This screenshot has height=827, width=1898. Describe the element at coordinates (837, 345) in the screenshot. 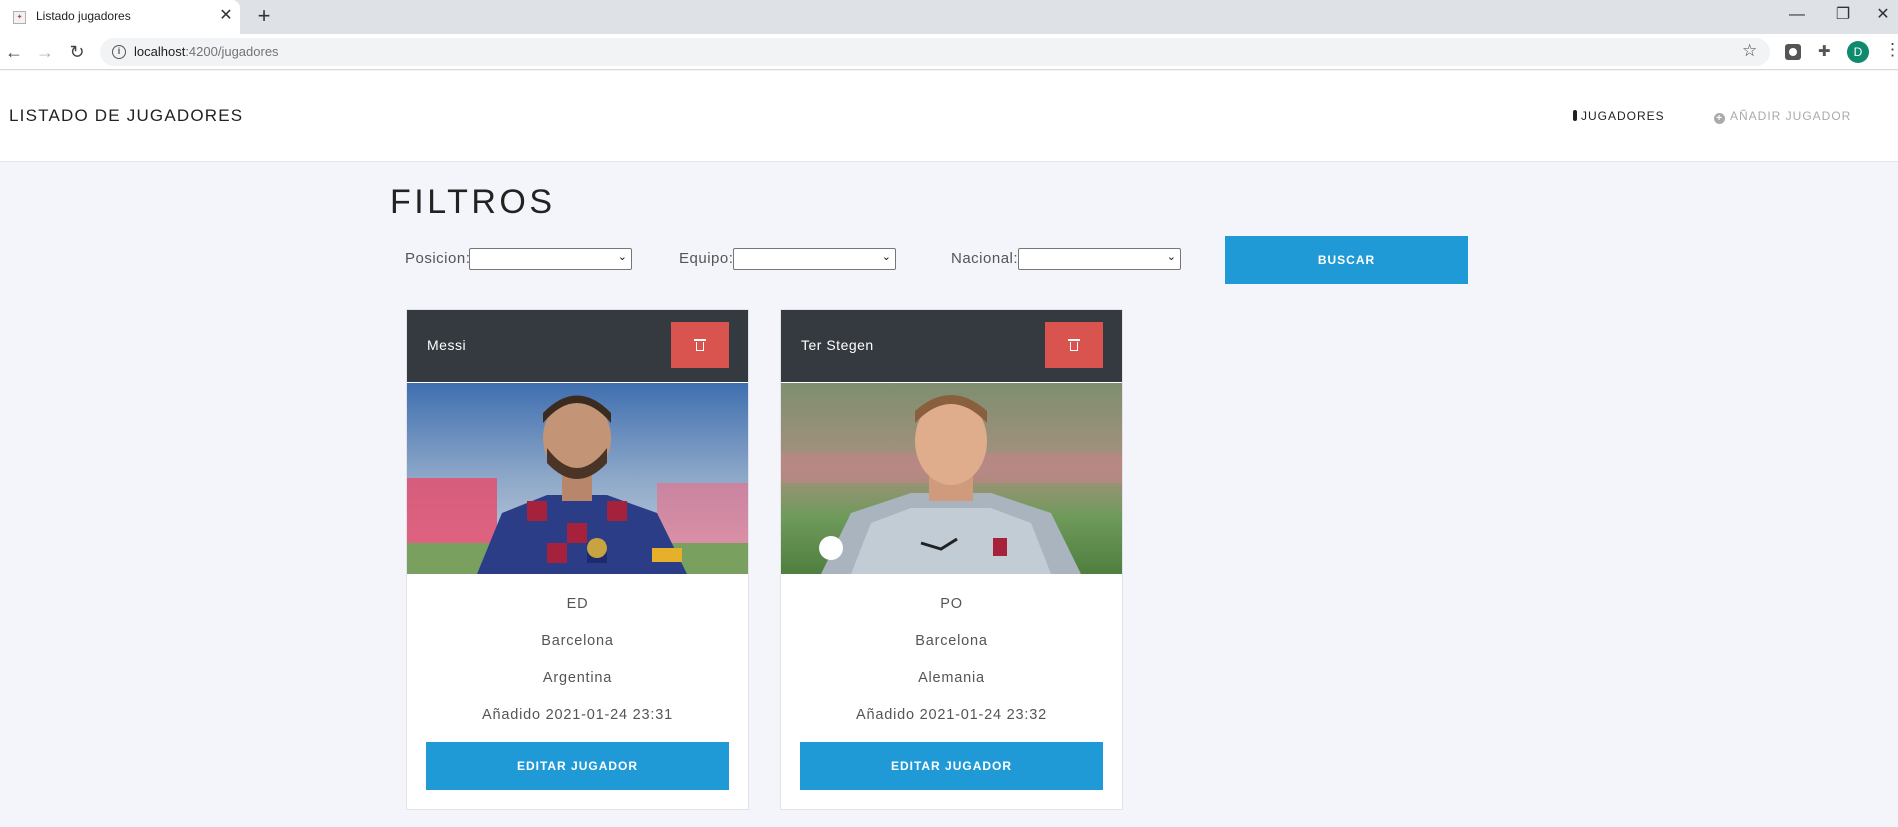

I see `player-name: Ter Stegen` at that location.